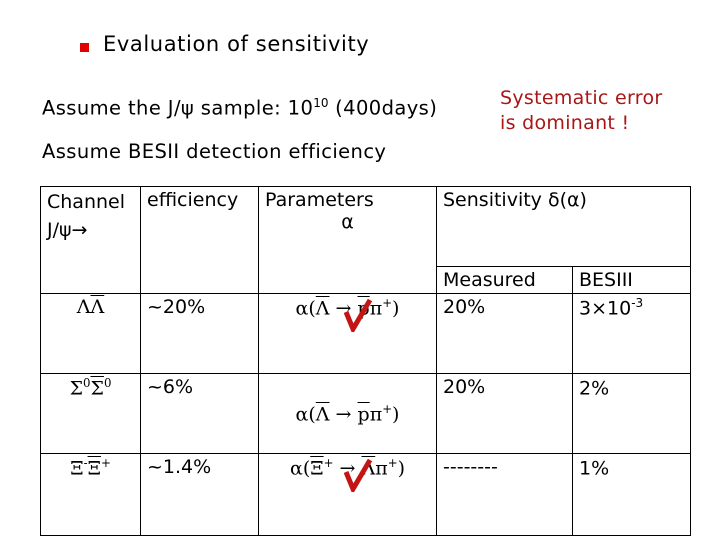 This screenshot has height=540, width=720. What do you see at coordinates (631, 494) in the screenshot?
I see `cell-besiii: 1%` at bounding box center [631, 494].